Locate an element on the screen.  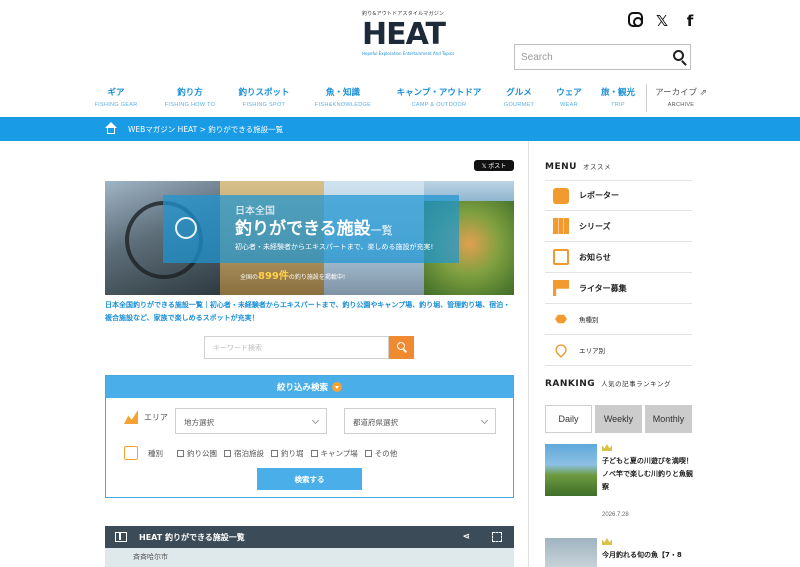
instagram-icon is located at coordinates (635, 19).